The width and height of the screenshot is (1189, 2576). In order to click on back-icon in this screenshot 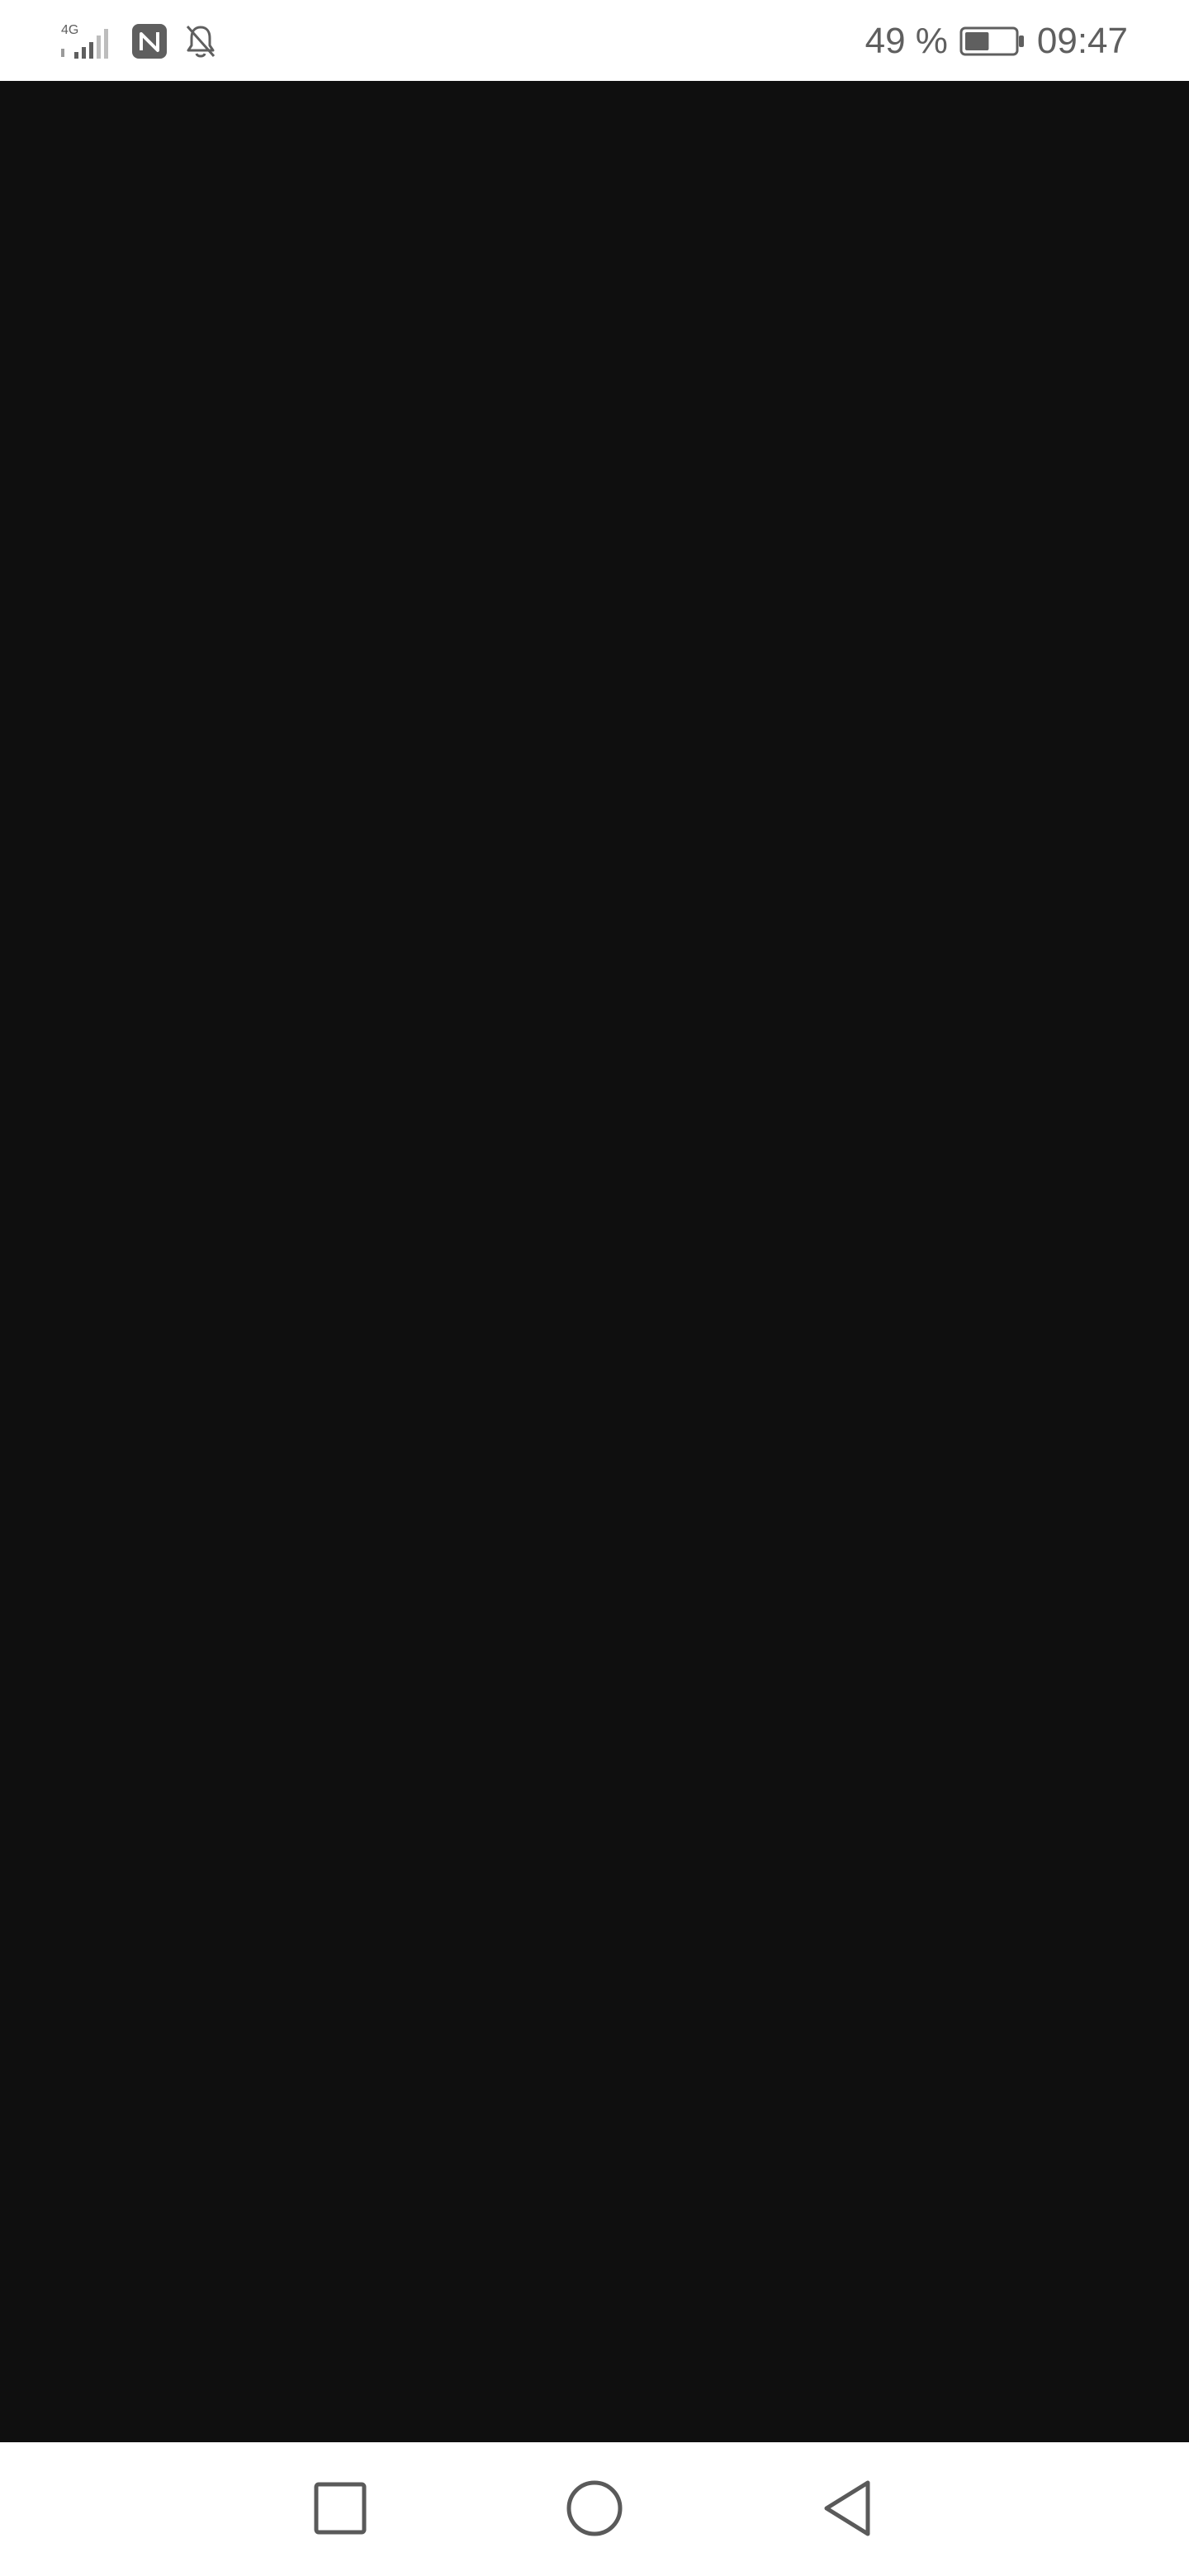, I will do `click(847, 2508)`.